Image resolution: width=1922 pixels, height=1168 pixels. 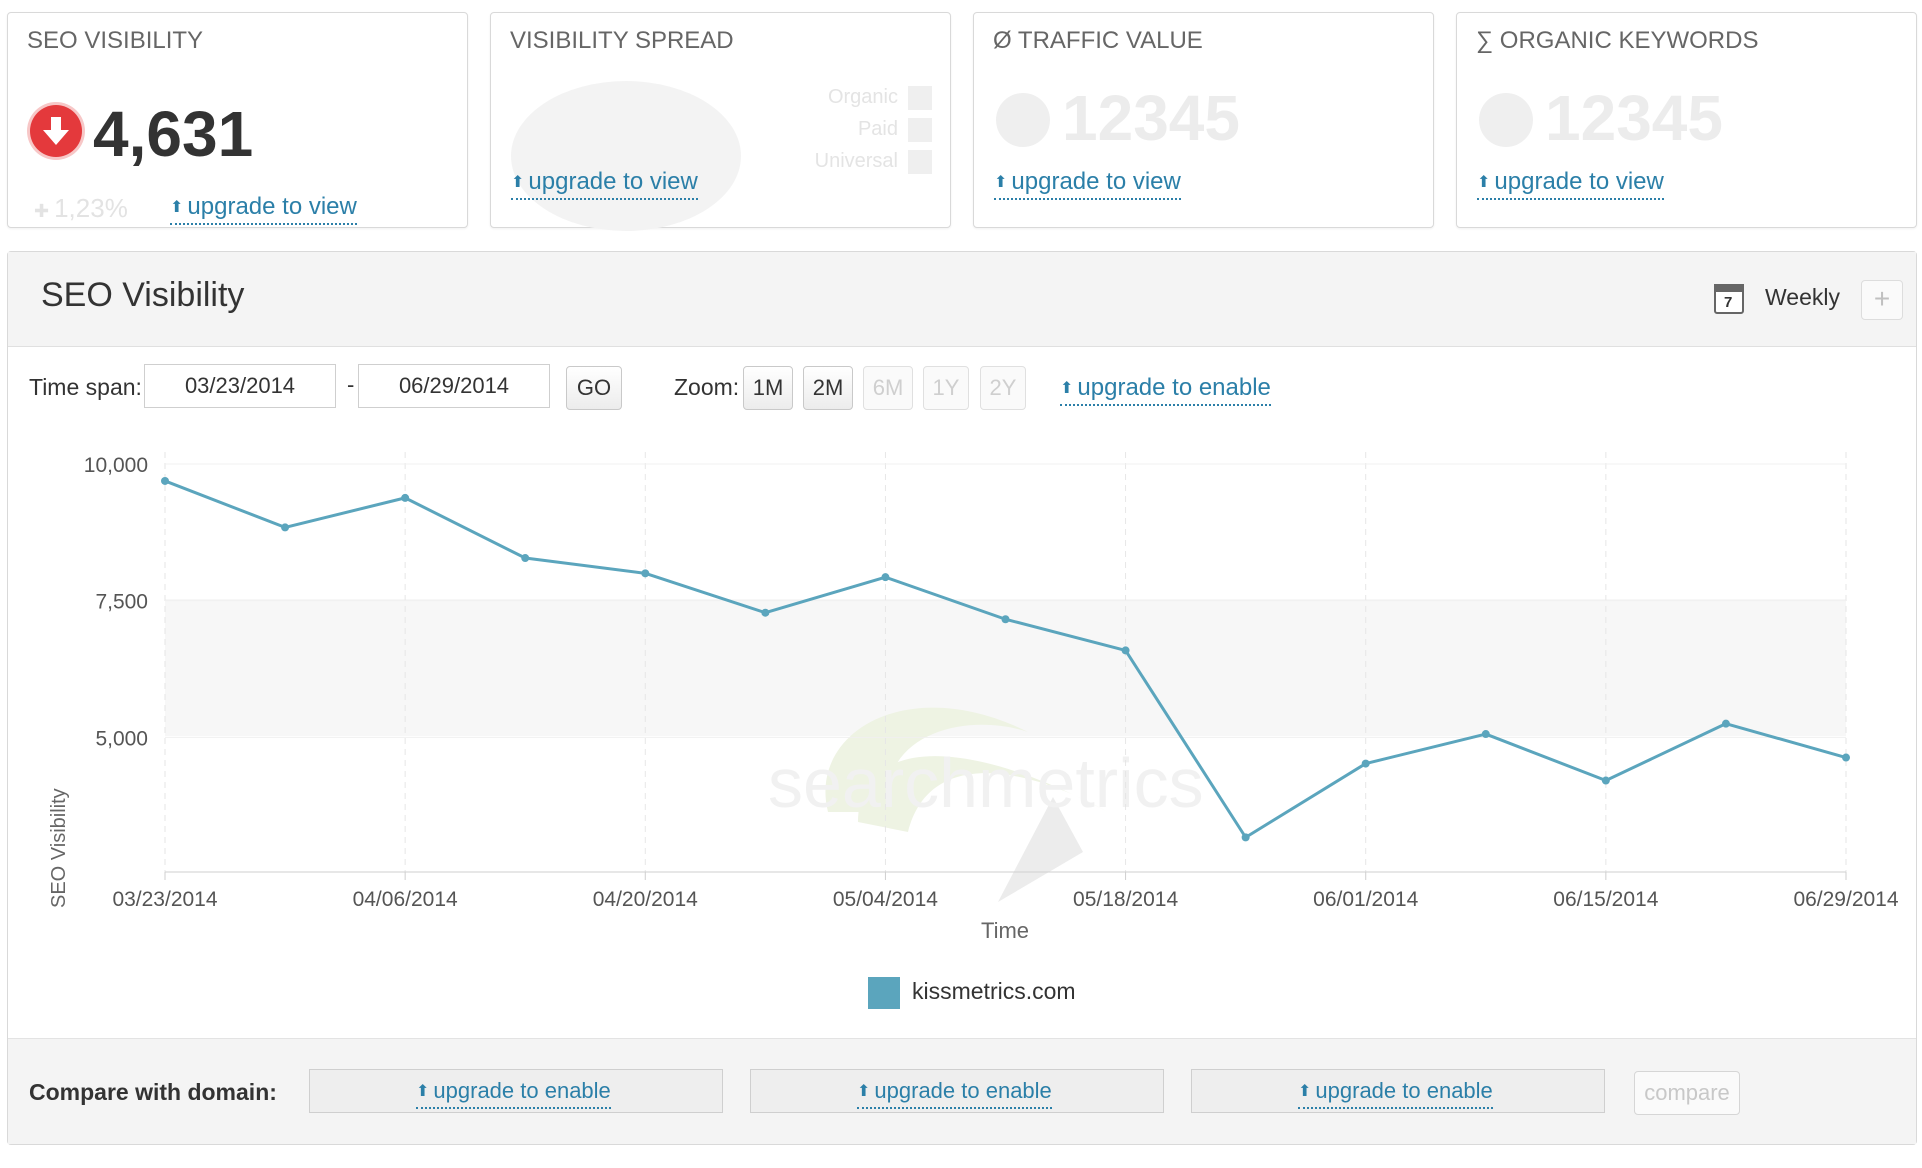 I want to click on organic-keywords-title: ∑ ORGANIC KEYWORDS, so click(x=1617, y=40).